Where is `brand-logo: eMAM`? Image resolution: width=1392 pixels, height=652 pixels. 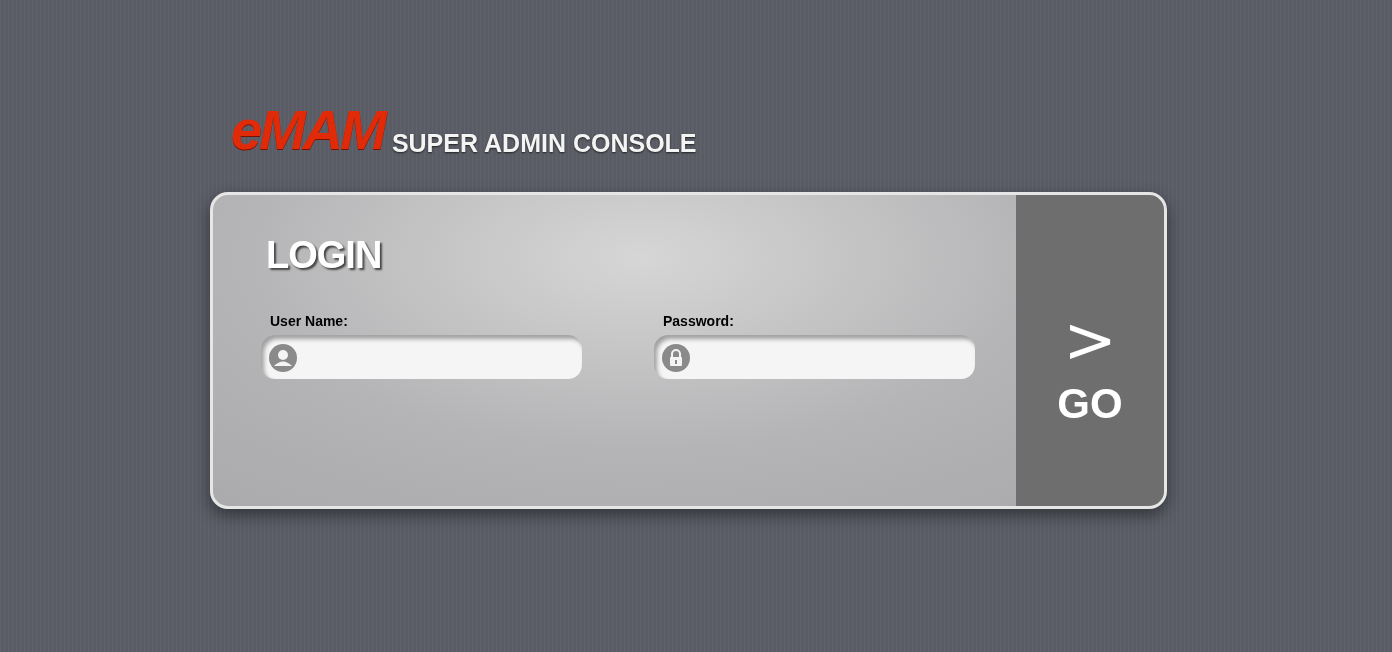
brand-logo: eMAM is located at coordinates (307, 130).